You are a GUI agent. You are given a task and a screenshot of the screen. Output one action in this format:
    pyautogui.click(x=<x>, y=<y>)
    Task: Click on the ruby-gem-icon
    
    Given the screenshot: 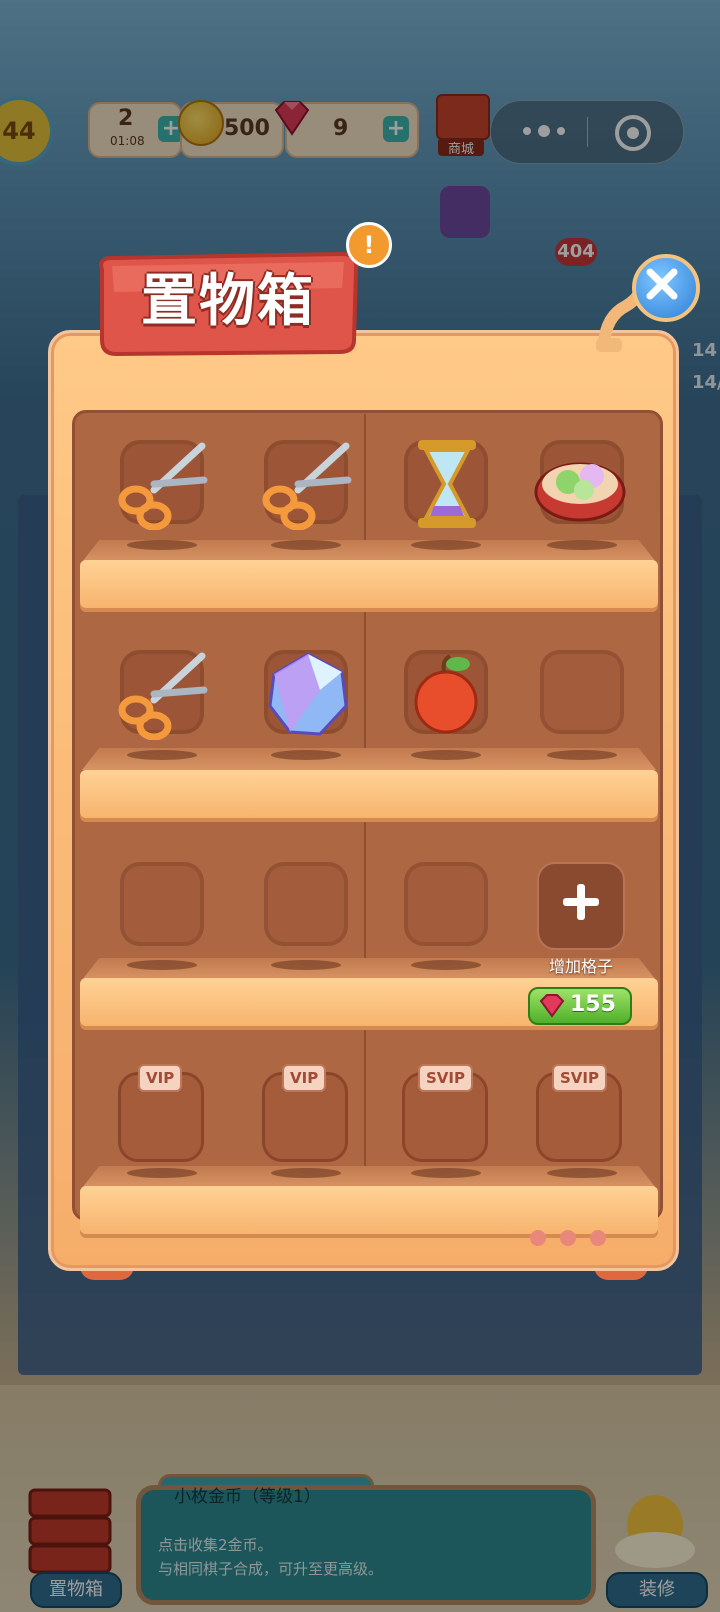 What is the action you would take?
    pyautogui.click(x=552, y=1006)
    